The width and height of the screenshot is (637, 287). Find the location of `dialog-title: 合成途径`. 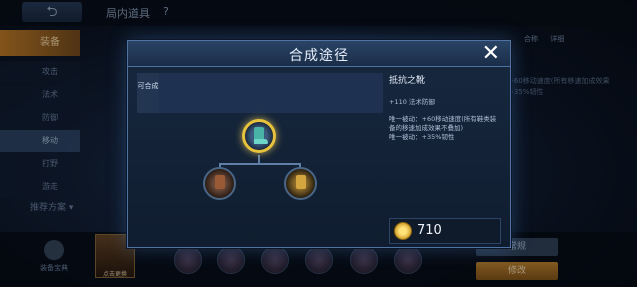

dialog-title: 合成途径 is located at coordinates (319, 56).